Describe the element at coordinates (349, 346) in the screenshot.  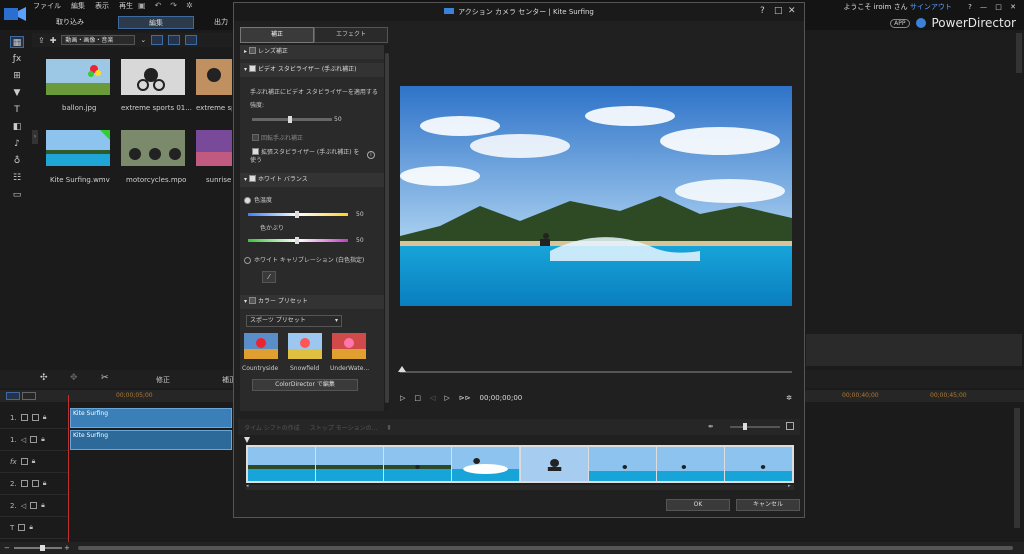
I see `preset-underwater` at that location.